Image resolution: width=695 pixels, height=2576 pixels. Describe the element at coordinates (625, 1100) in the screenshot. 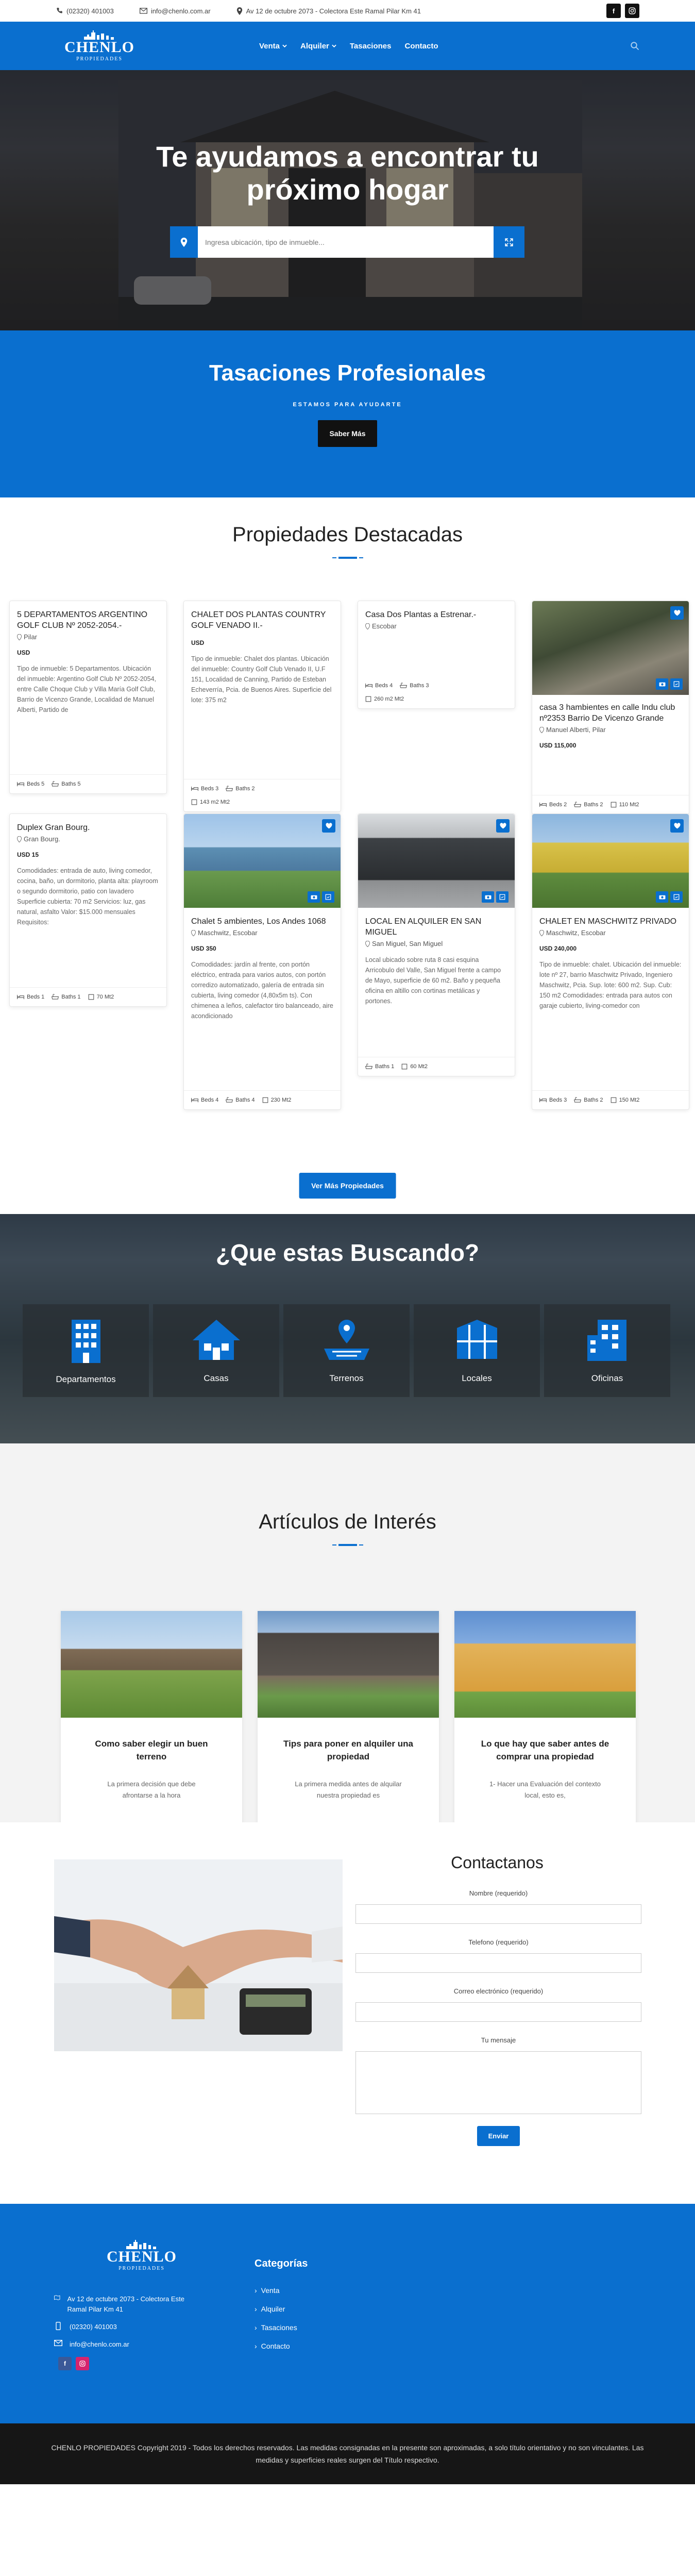

I see `area-feature: 150 Mt2` at that location.